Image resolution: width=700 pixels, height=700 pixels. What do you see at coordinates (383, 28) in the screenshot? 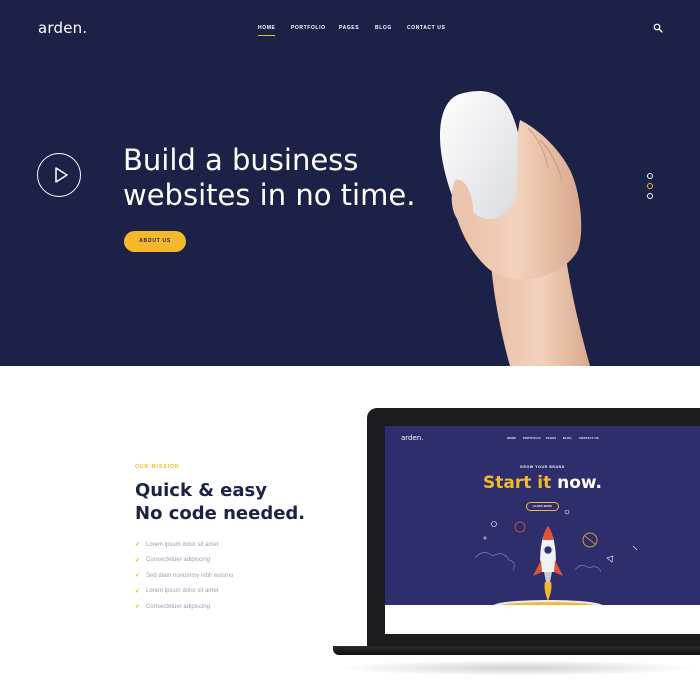
I see `nav-item-blog: BLOG` at bounding box center [383, 28].